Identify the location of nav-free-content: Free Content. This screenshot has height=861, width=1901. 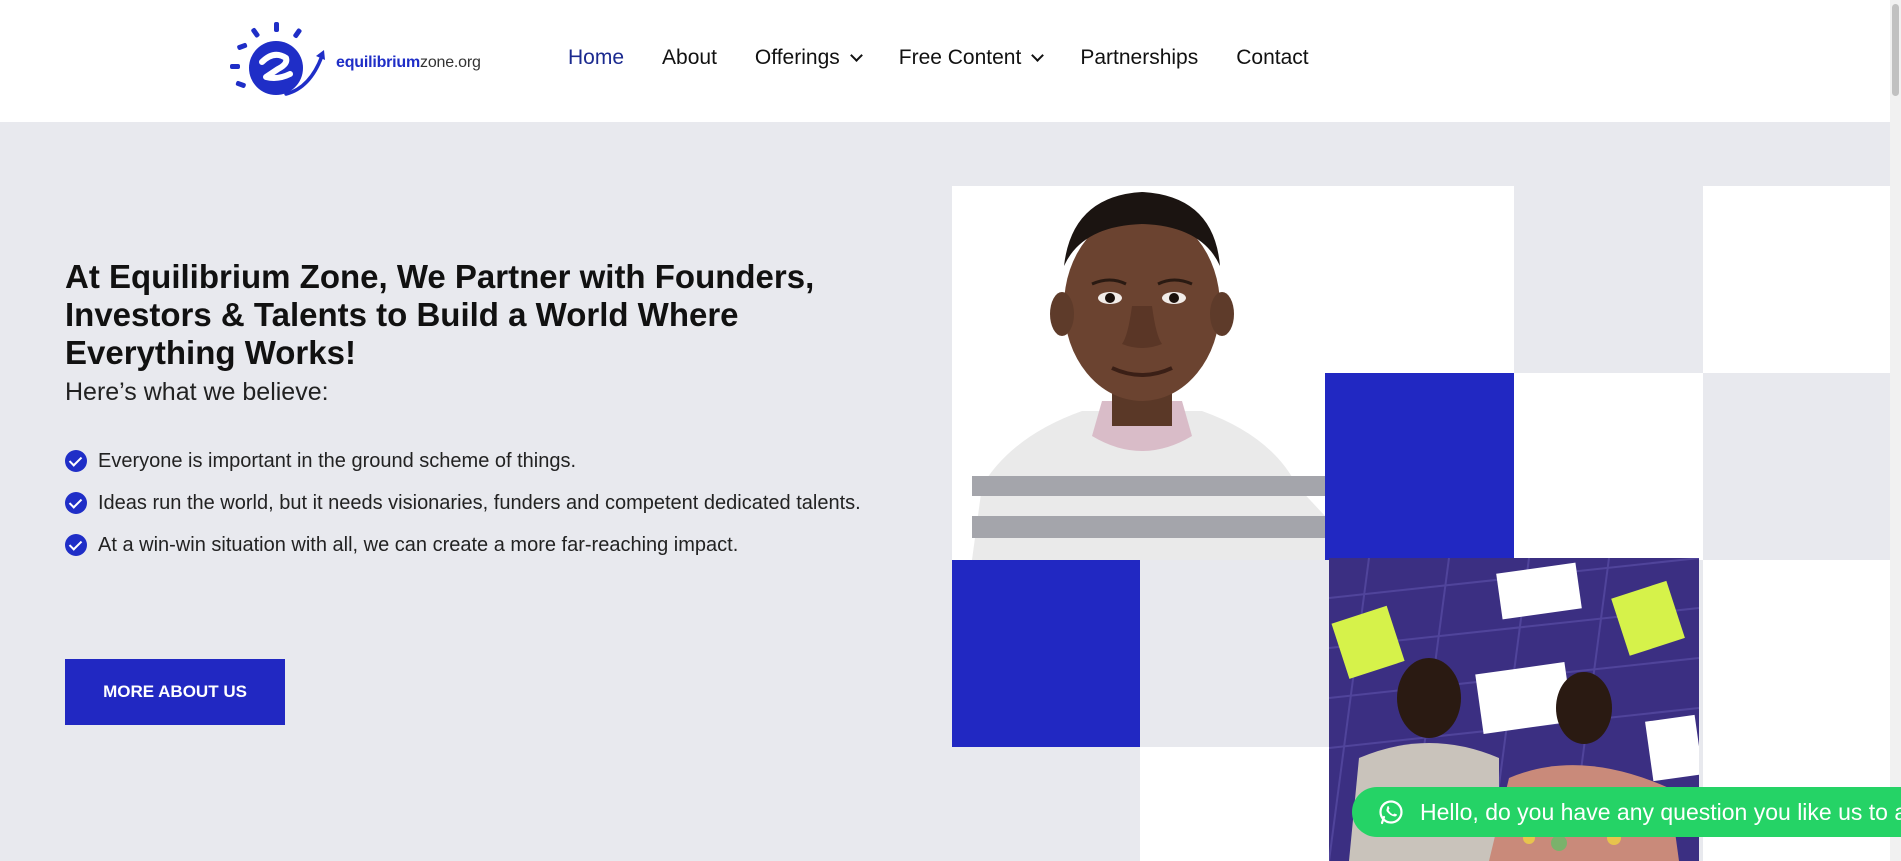
(971, 58).